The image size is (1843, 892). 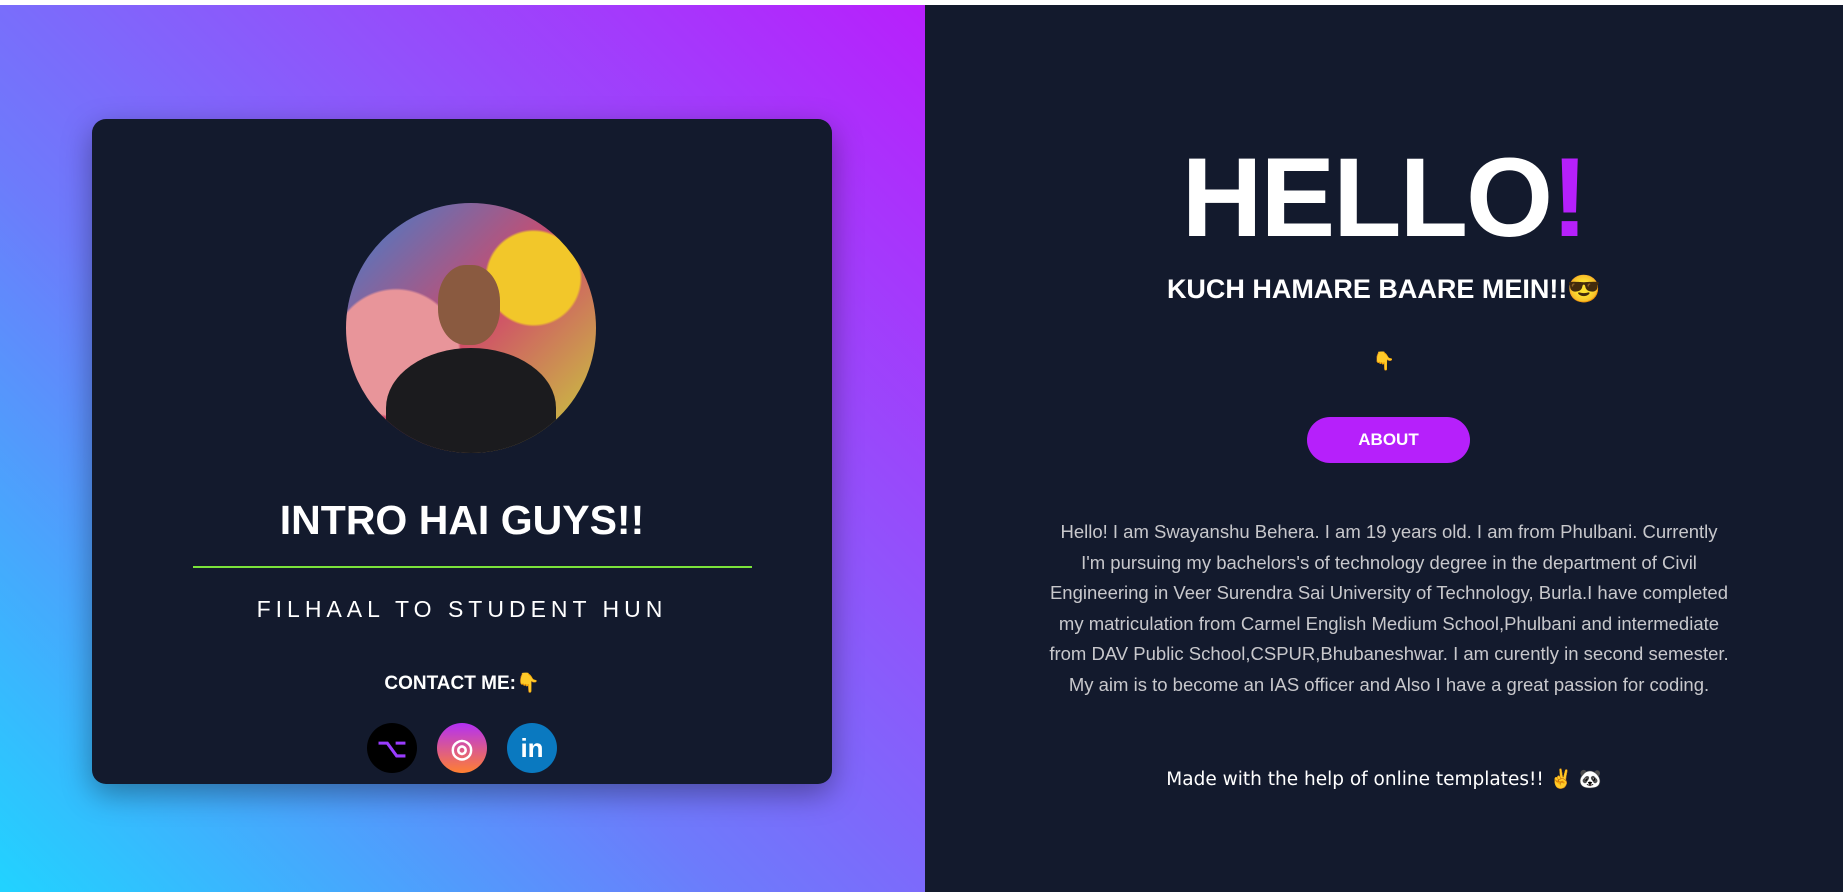 I want to click on linkedin-icon: in, so click(x=532, y=748).